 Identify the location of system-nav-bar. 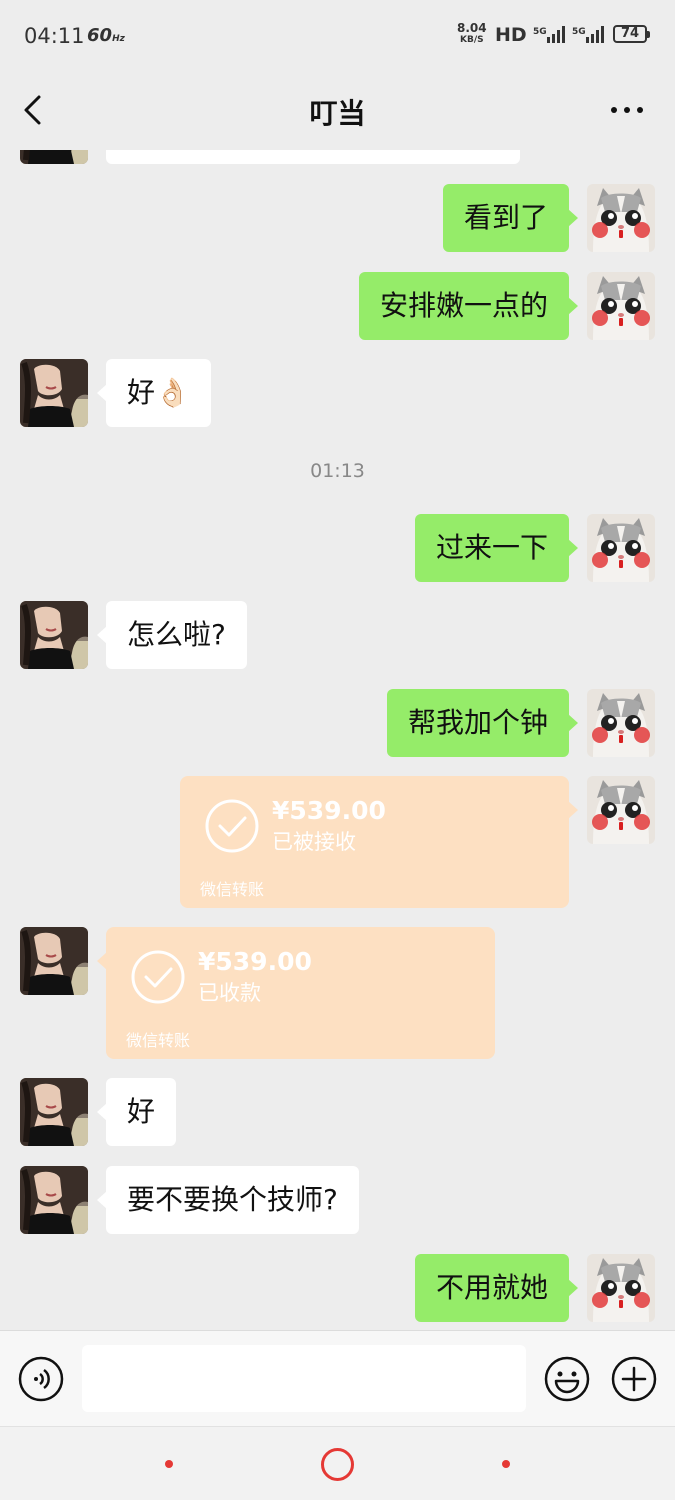
(337, 1463).